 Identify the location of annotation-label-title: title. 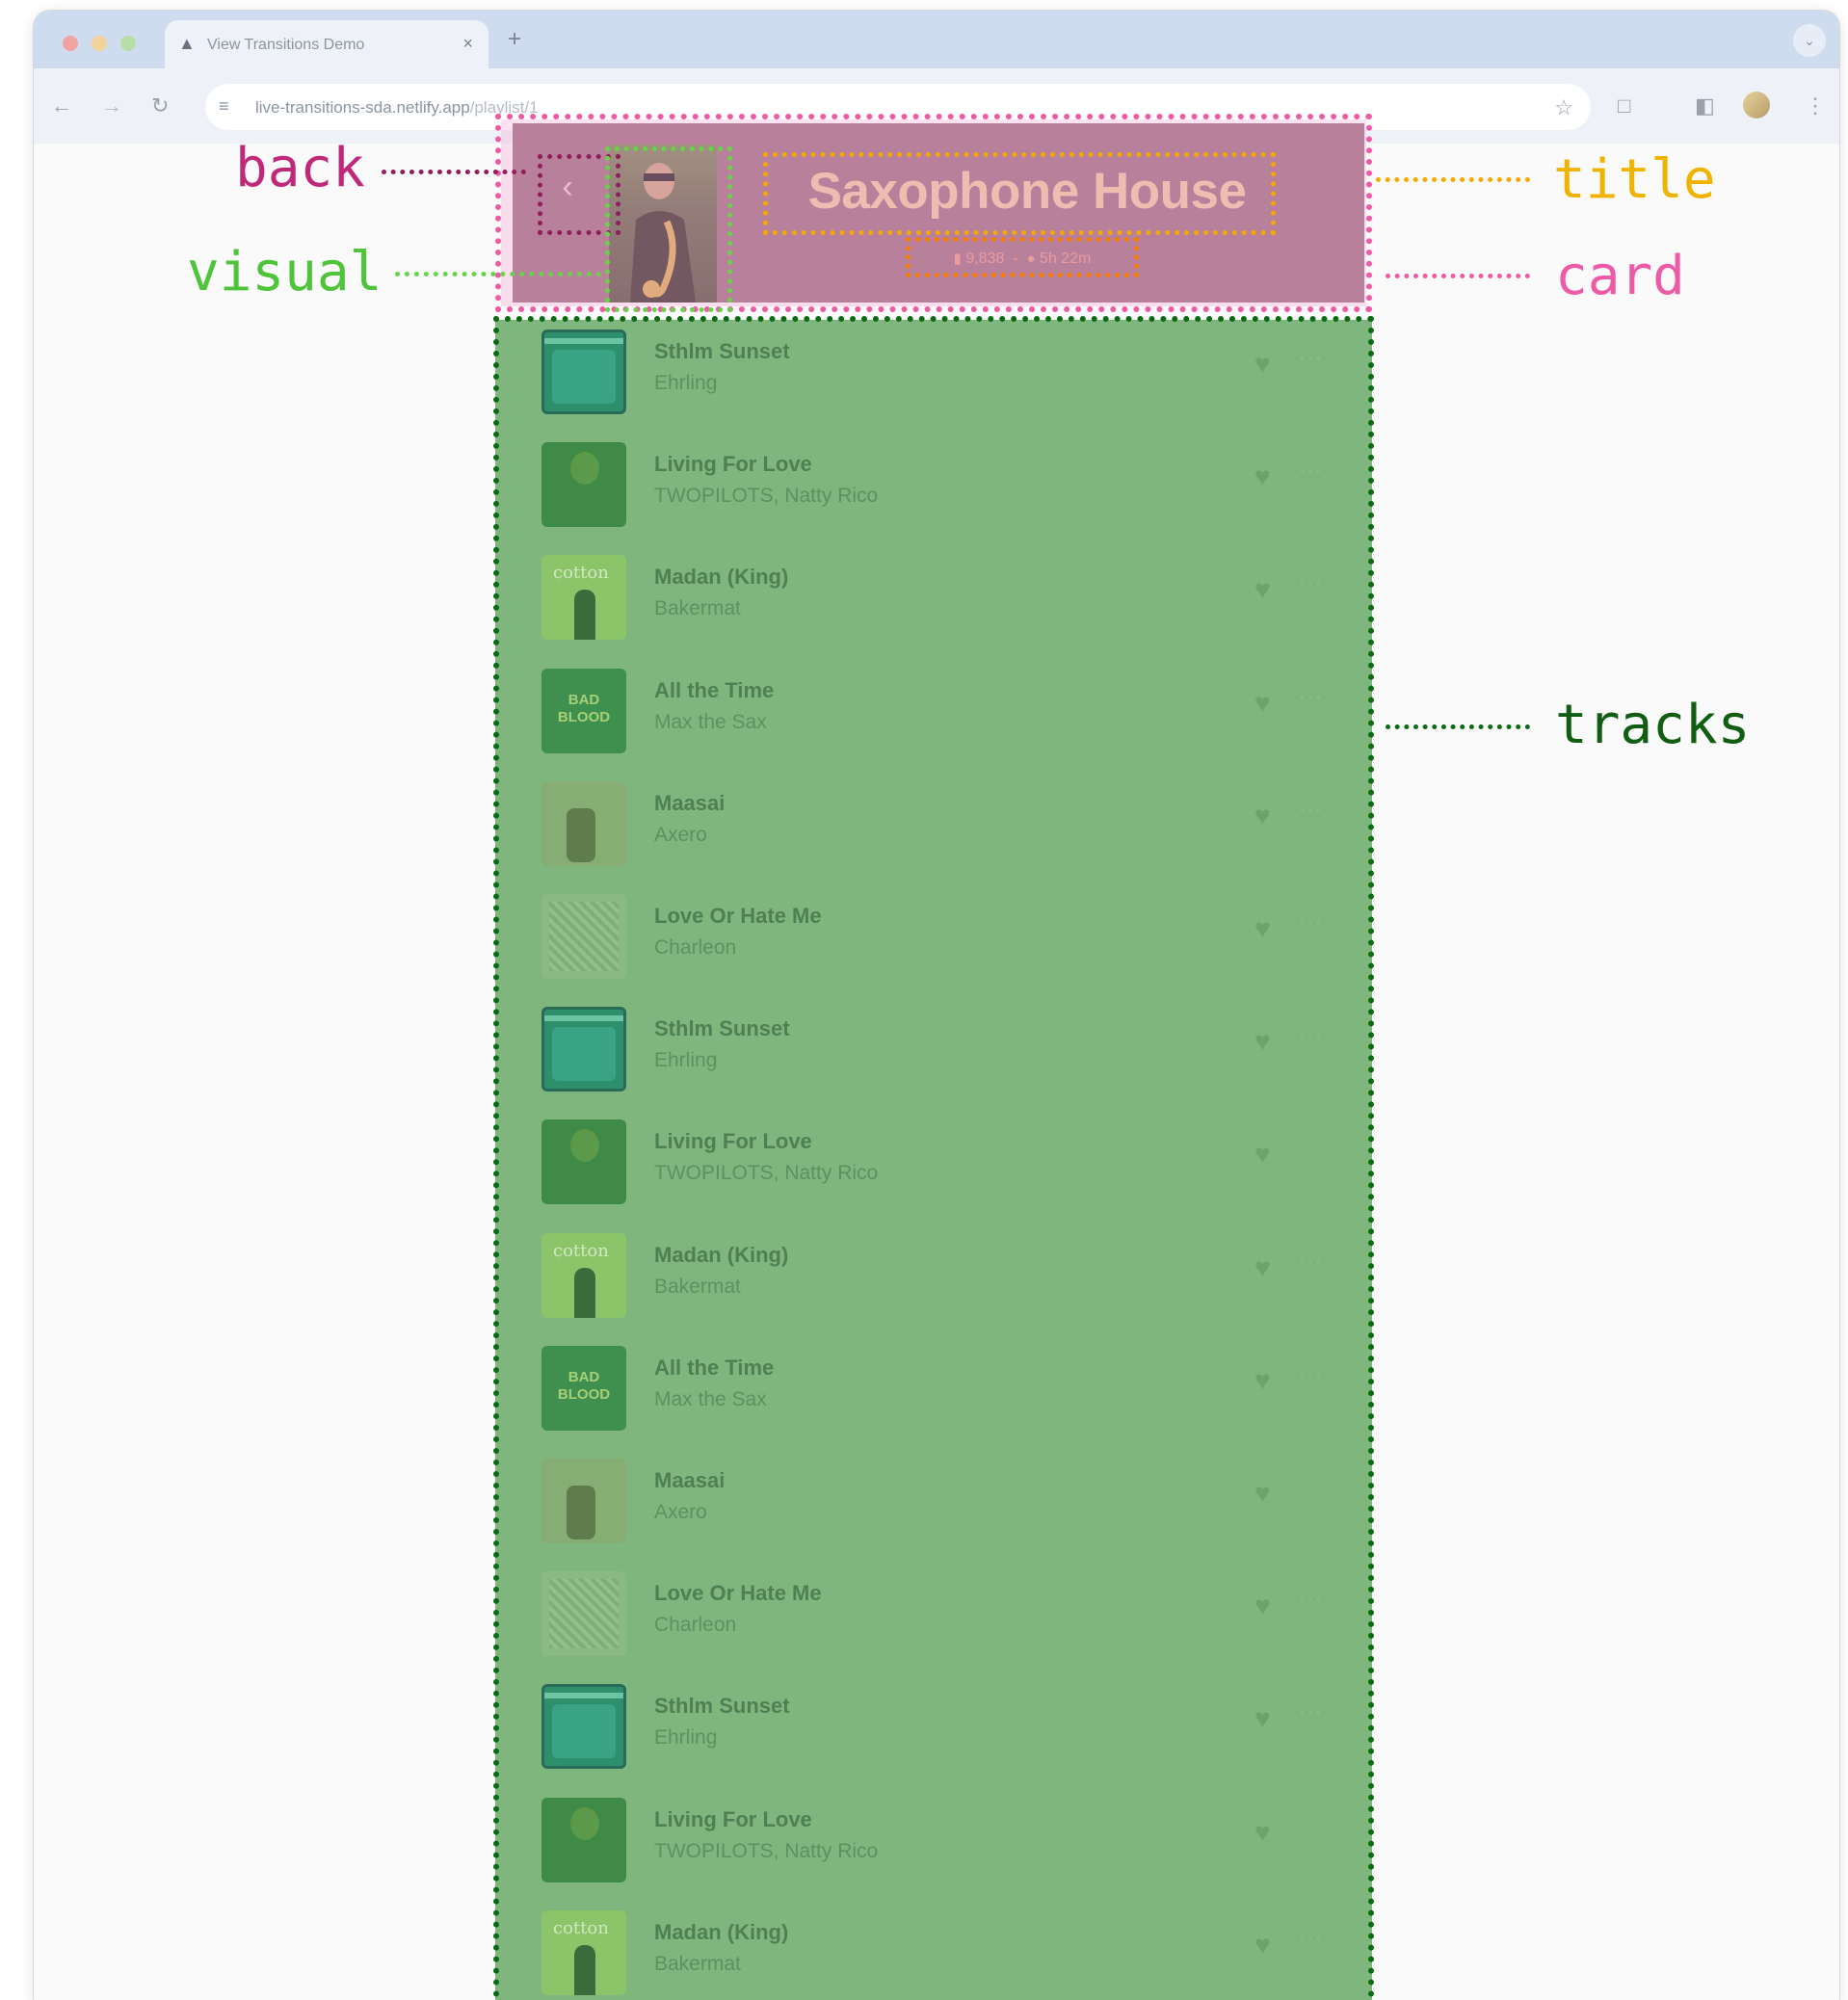
(1634, 179).